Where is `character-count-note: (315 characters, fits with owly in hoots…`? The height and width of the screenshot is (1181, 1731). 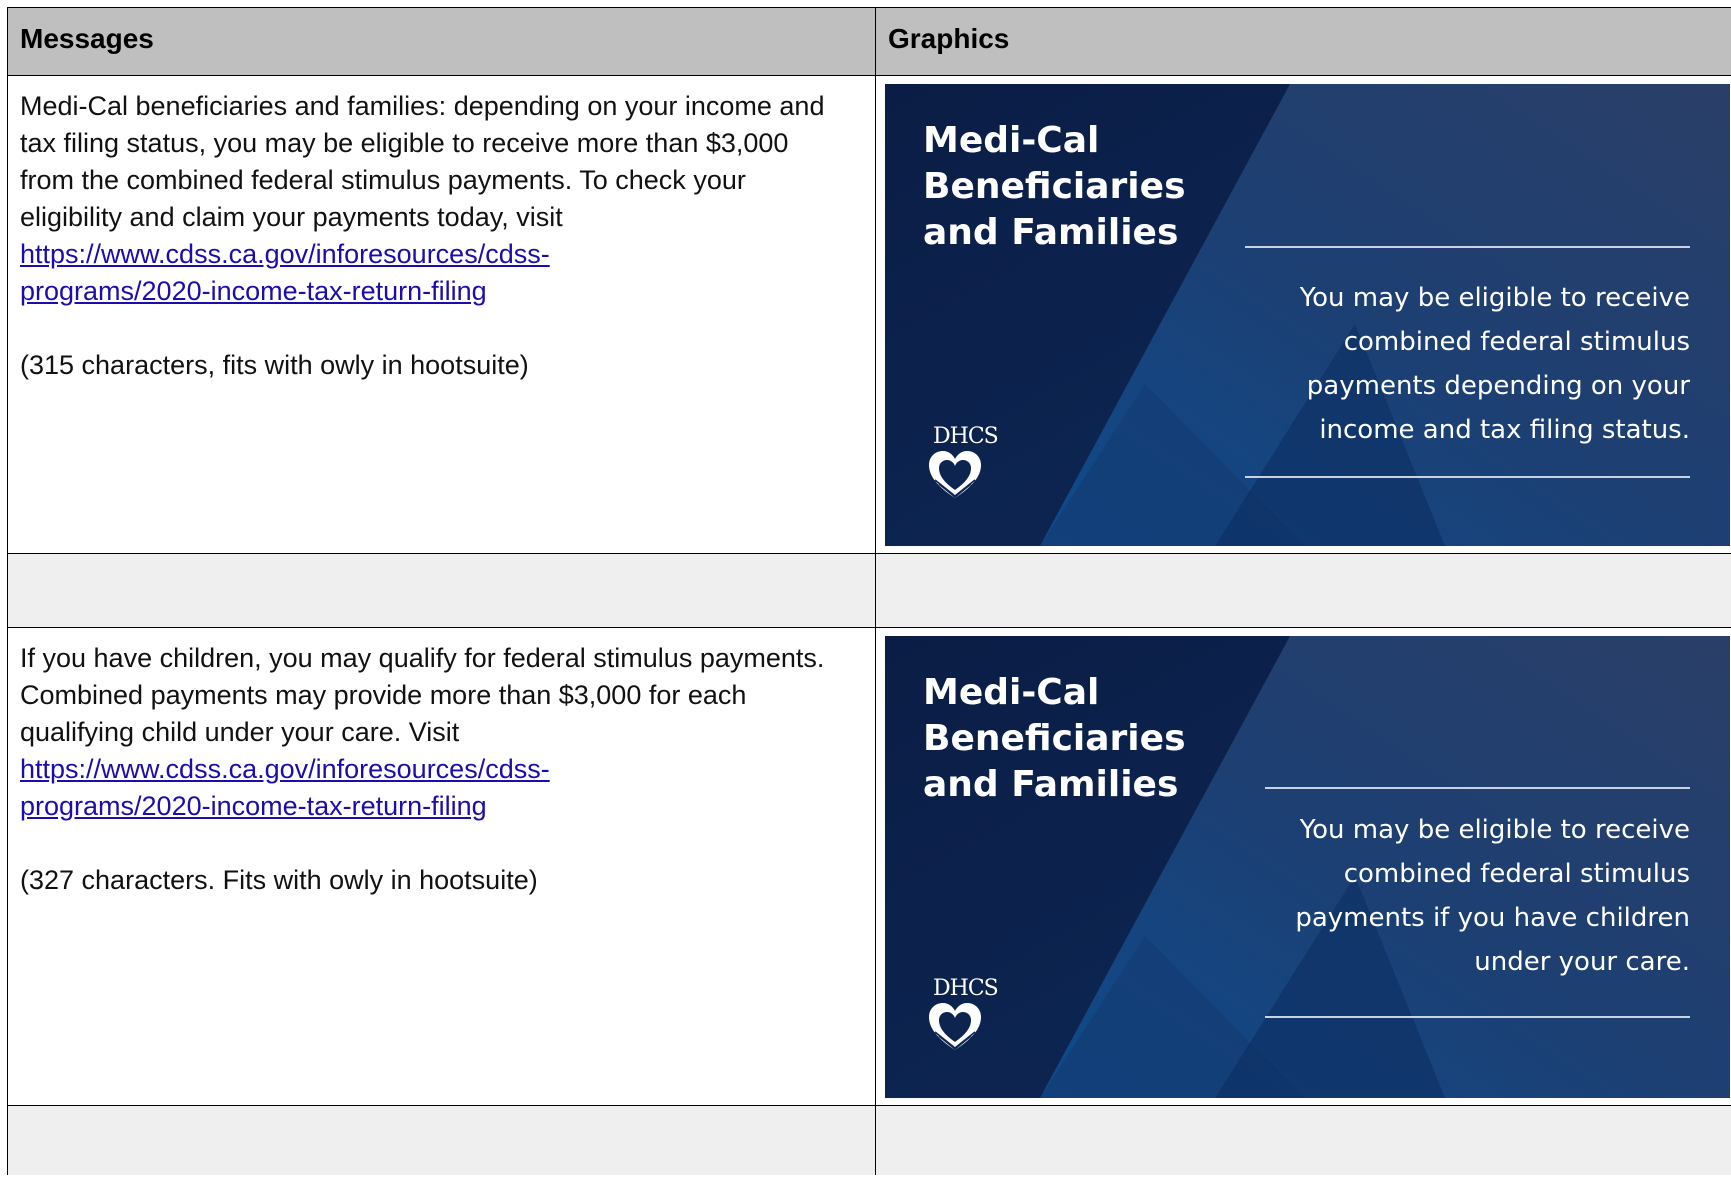 character-count-note: (315 characters, fits with owly in hoots… is located at coordinates (274, 365).